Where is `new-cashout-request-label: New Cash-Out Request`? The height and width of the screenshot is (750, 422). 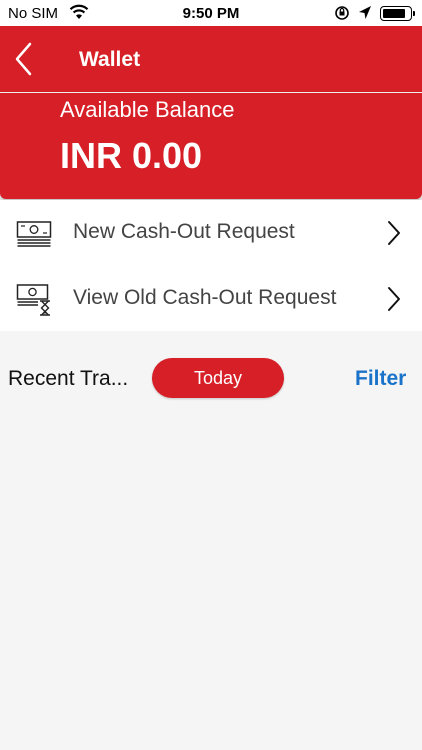
new-cashout-request-label: New Cash-Out Request is located at coordinates (184, 231).